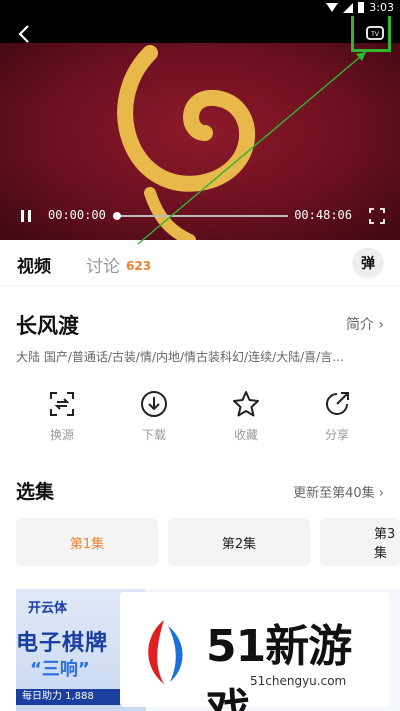 The image size is (400, 711). Describe the element at coordinates (200, 263) in the screenshot. I see `content-tabs: 视频 讨论 623 弹` at that location.